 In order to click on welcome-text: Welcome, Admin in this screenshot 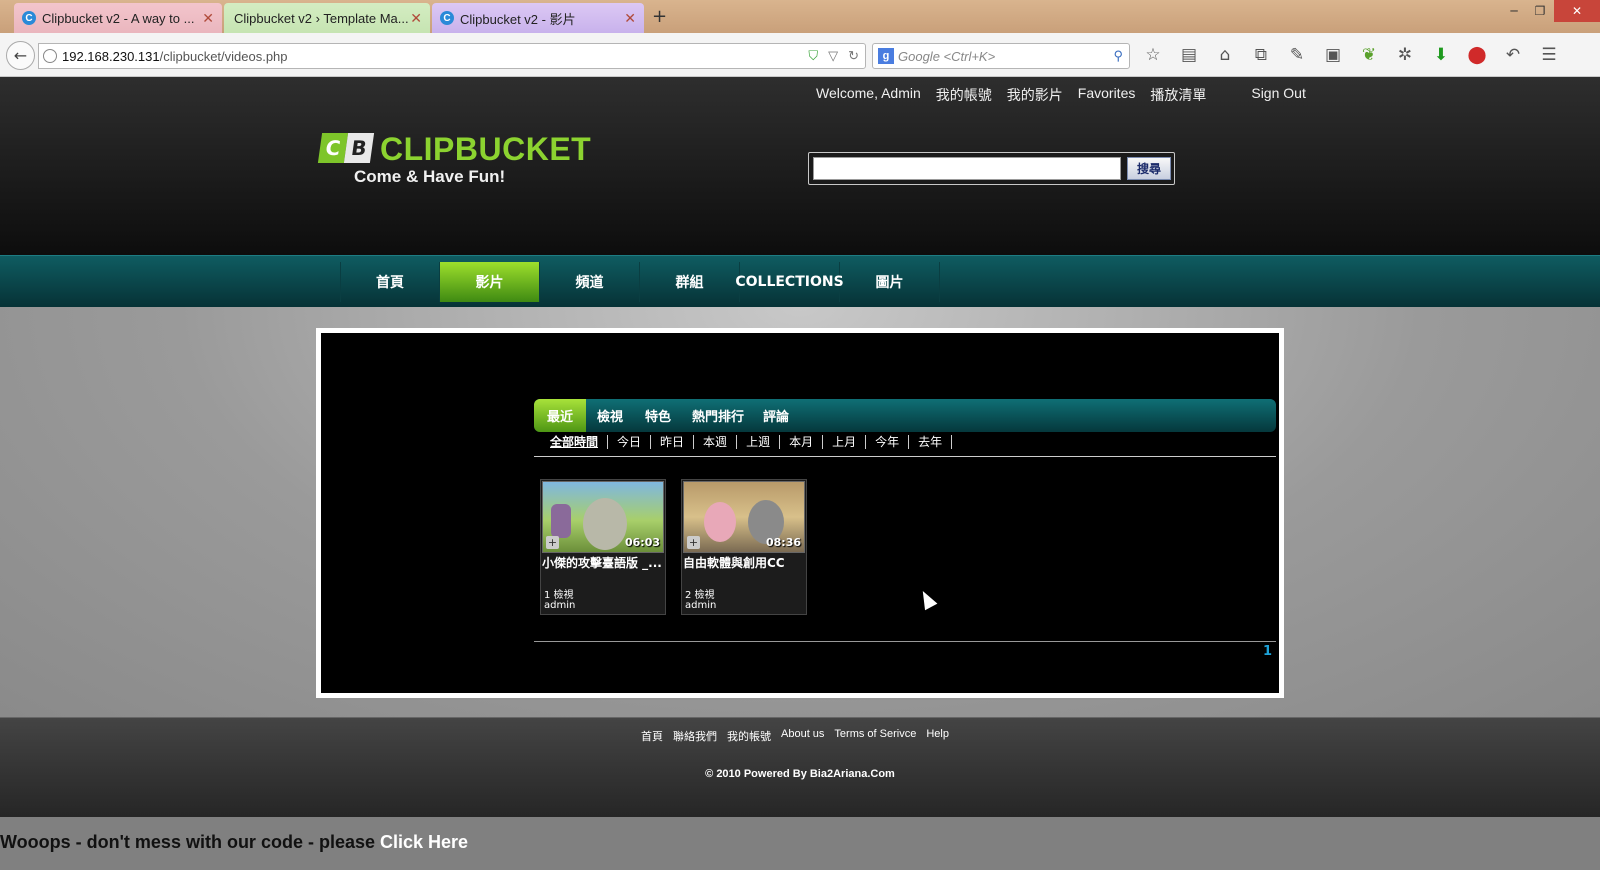, I will do `click(868, 93)`.